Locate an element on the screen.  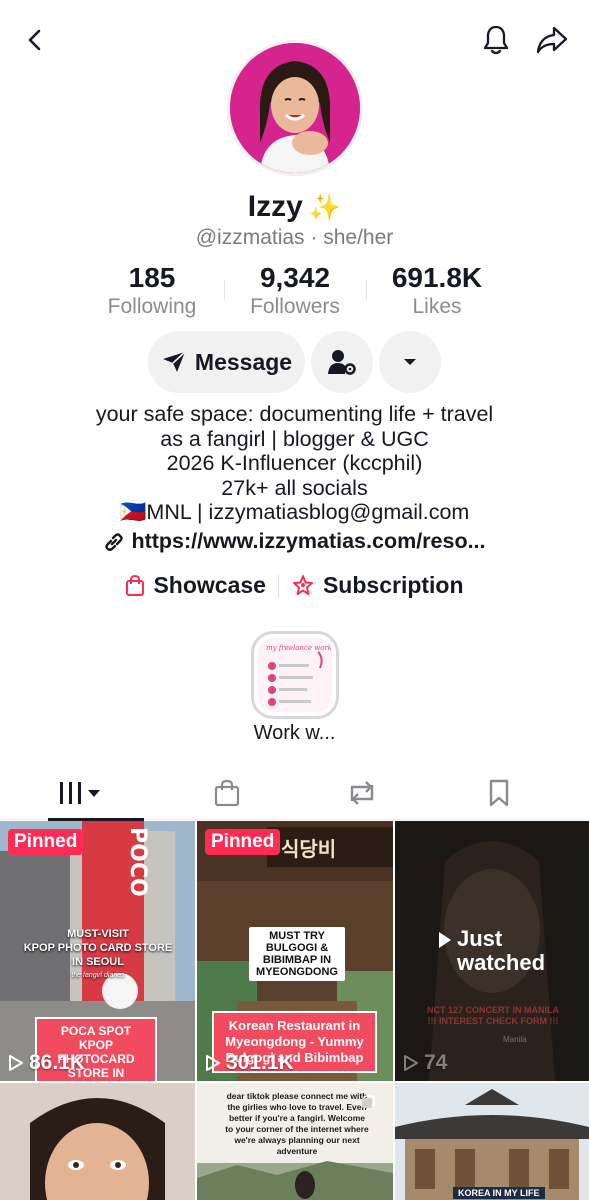
video-6-caption: KOREA IN MY LIFE is located at coordinates (499, 1193).